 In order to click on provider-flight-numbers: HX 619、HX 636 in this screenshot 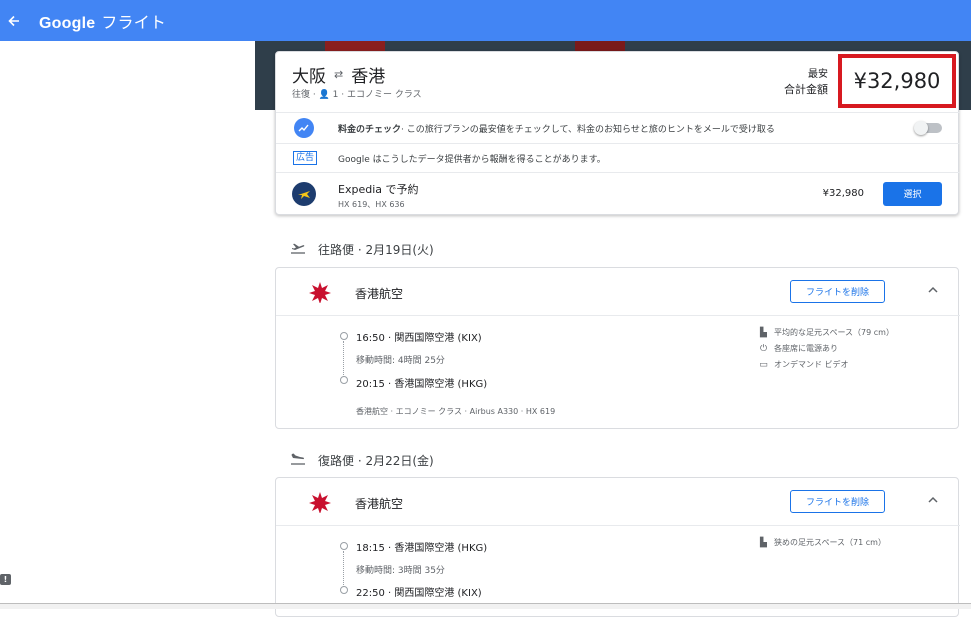, I will do `click(371, 204)`.